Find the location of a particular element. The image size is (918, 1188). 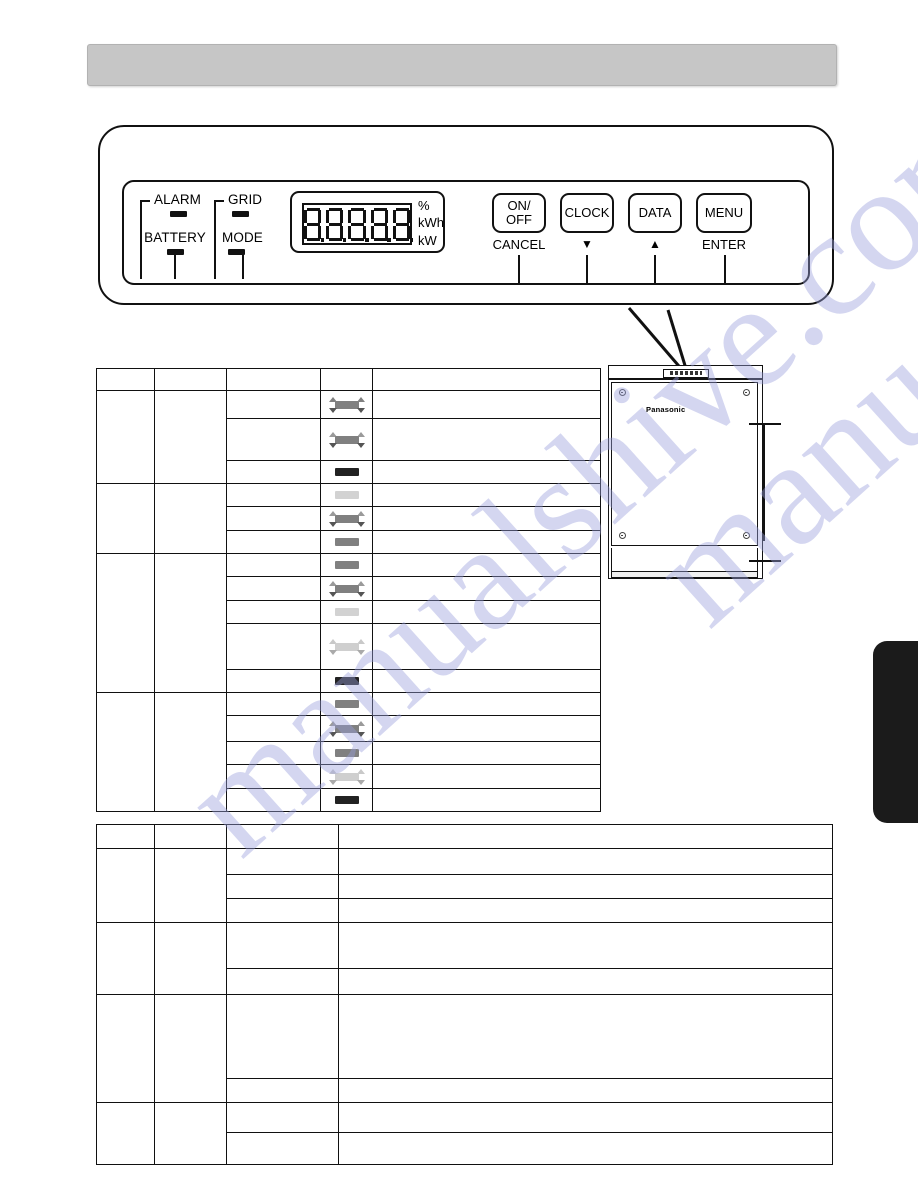

clock-leader-vertical is located at coordinates (587, 269).